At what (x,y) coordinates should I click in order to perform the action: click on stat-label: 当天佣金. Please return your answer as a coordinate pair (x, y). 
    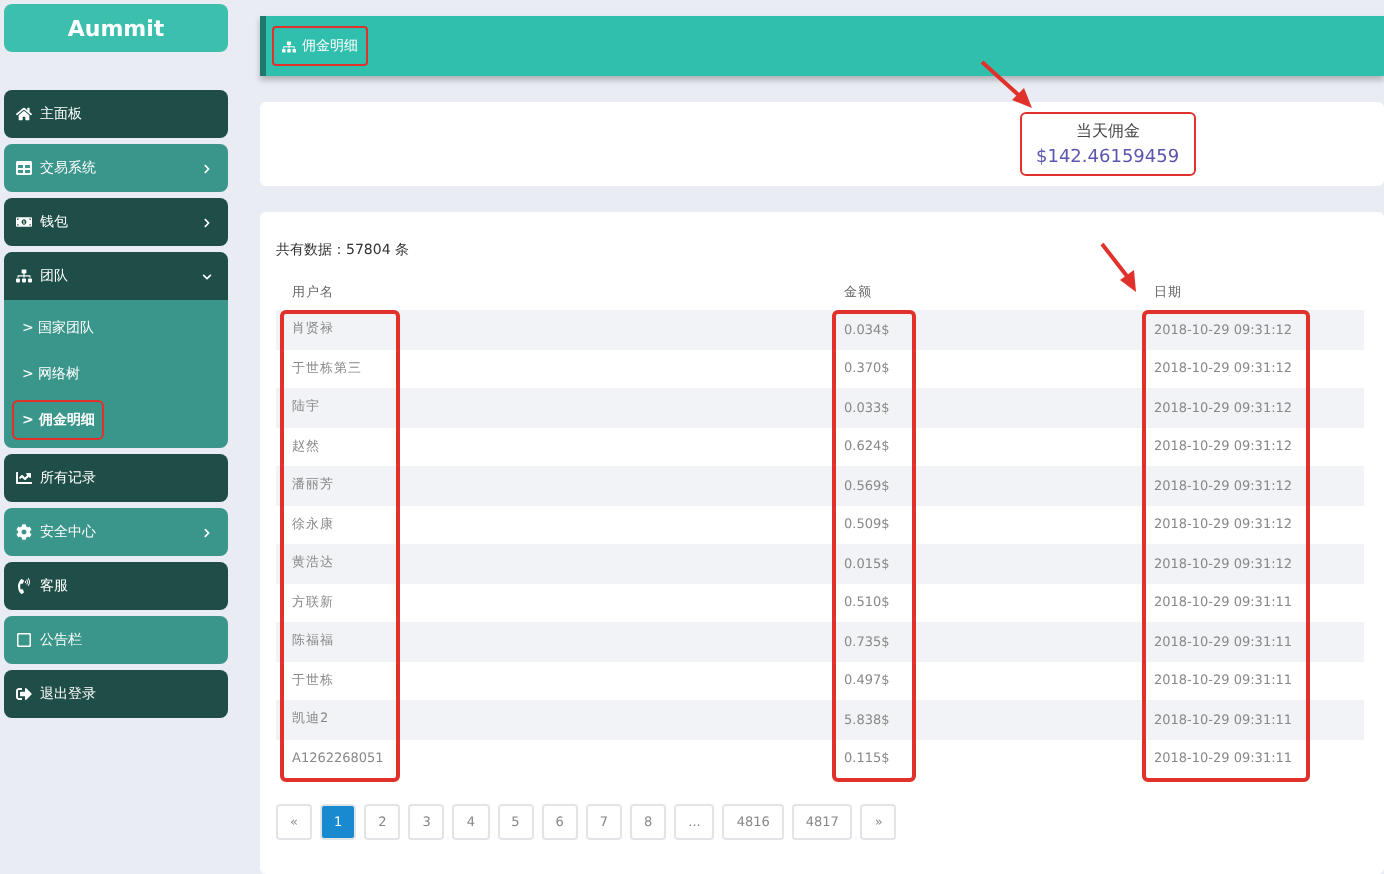
    Looking at the image, I should click on (1107, 131).